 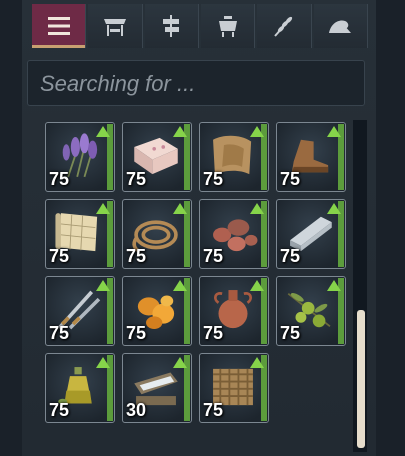 I want to click on tab-water, so click(x=340, y=26).